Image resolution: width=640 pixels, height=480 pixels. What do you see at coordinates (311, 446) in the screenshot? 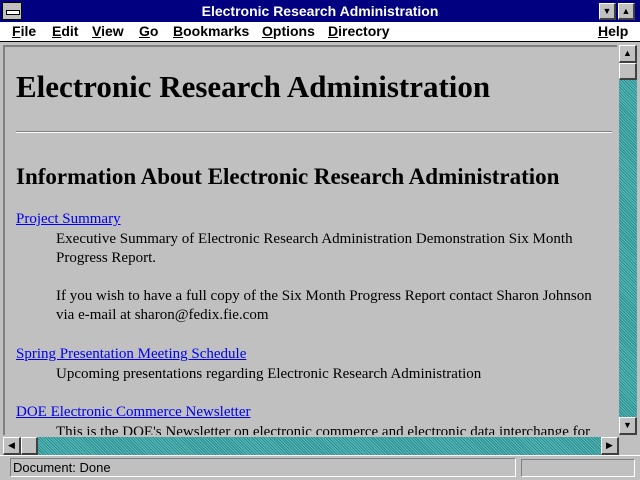
I see `horizontal-scrollbar: ◀ ▶` at bounding box center [311, 446].